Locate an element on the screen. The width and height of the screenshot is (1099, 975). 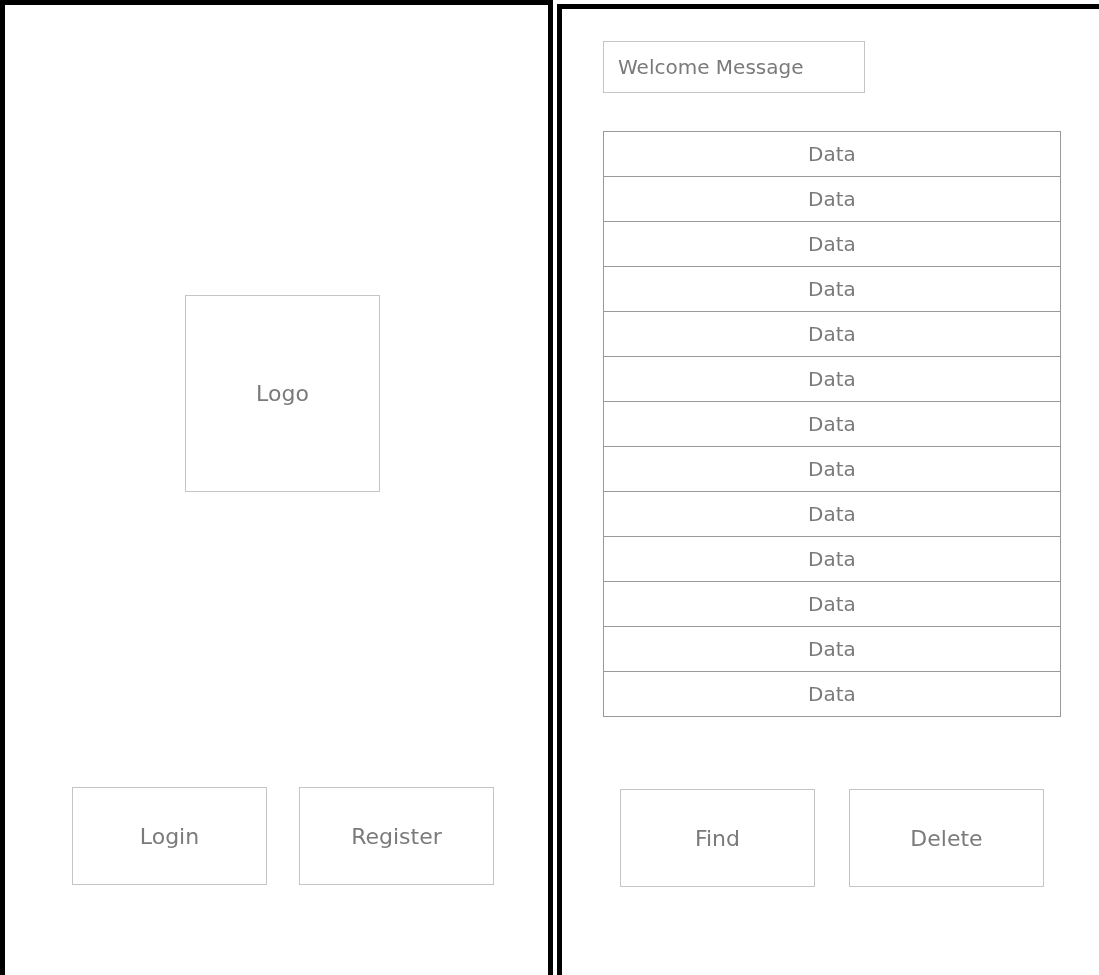
wireframe-button: Login is located at coordinates (169, 836).